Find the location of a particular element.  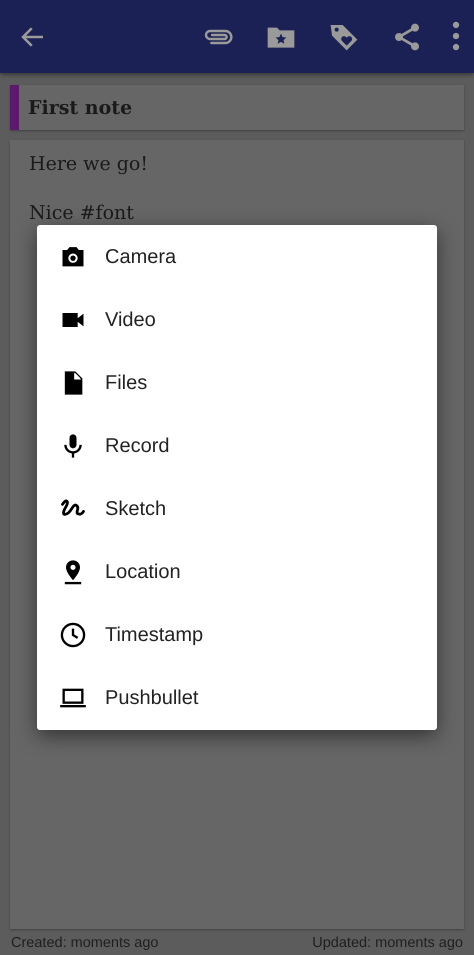

note-title: First note is located at coordinates (79, 107).